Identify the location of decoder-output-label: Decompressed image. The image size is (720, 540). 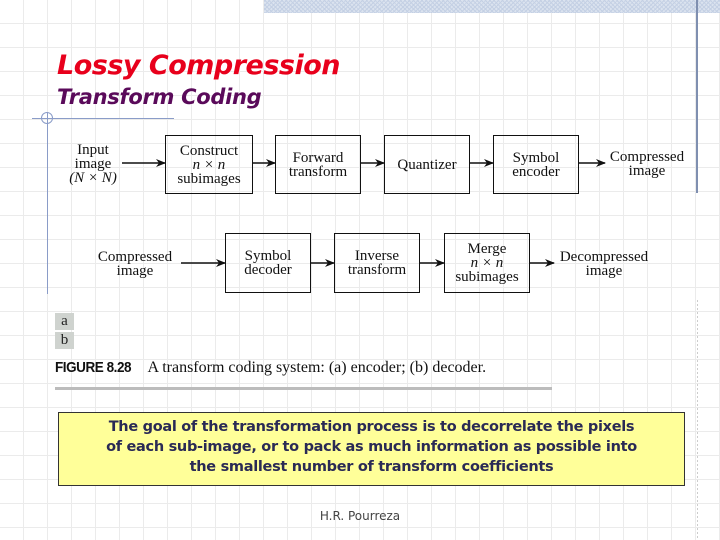
(604, 264).